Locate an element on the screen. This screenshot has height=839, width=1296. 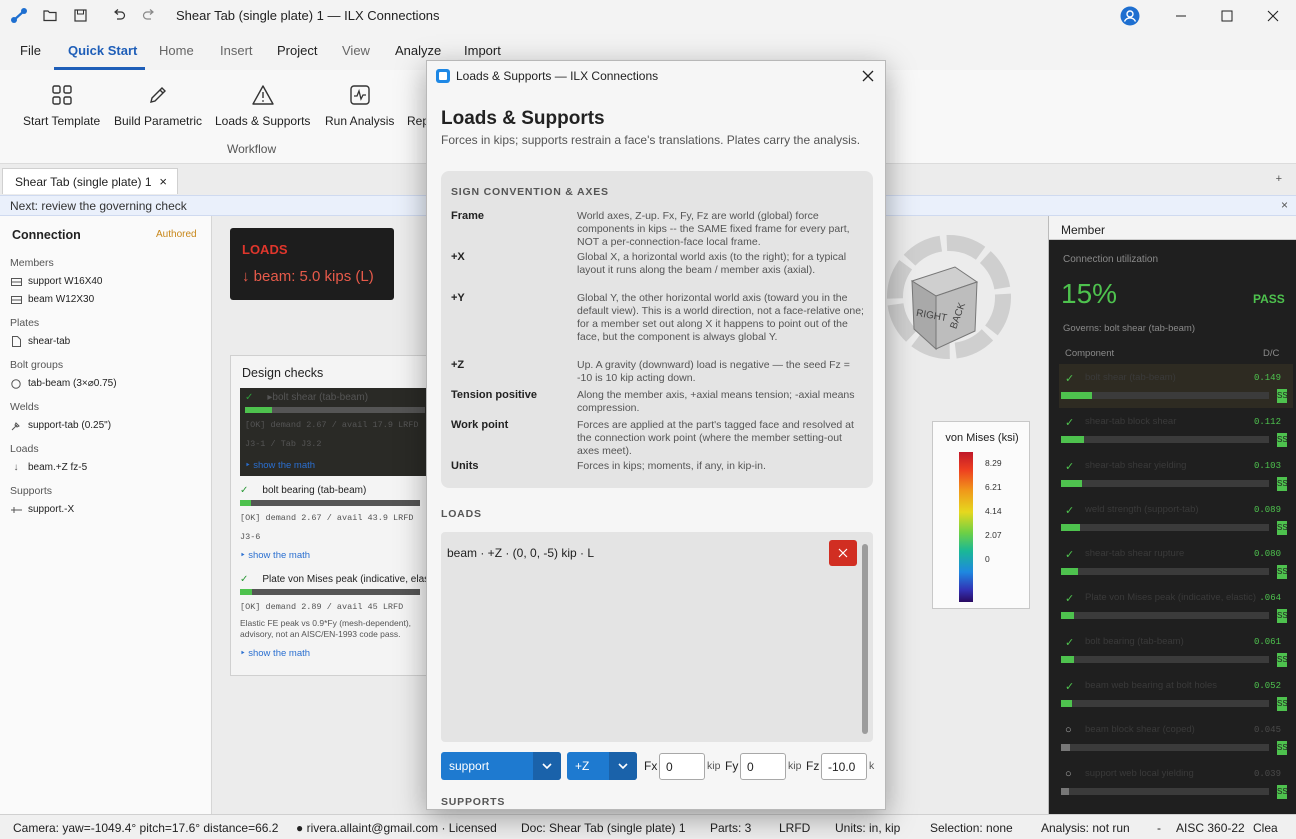
face-select: +Z is located at coordinates (602, 766).